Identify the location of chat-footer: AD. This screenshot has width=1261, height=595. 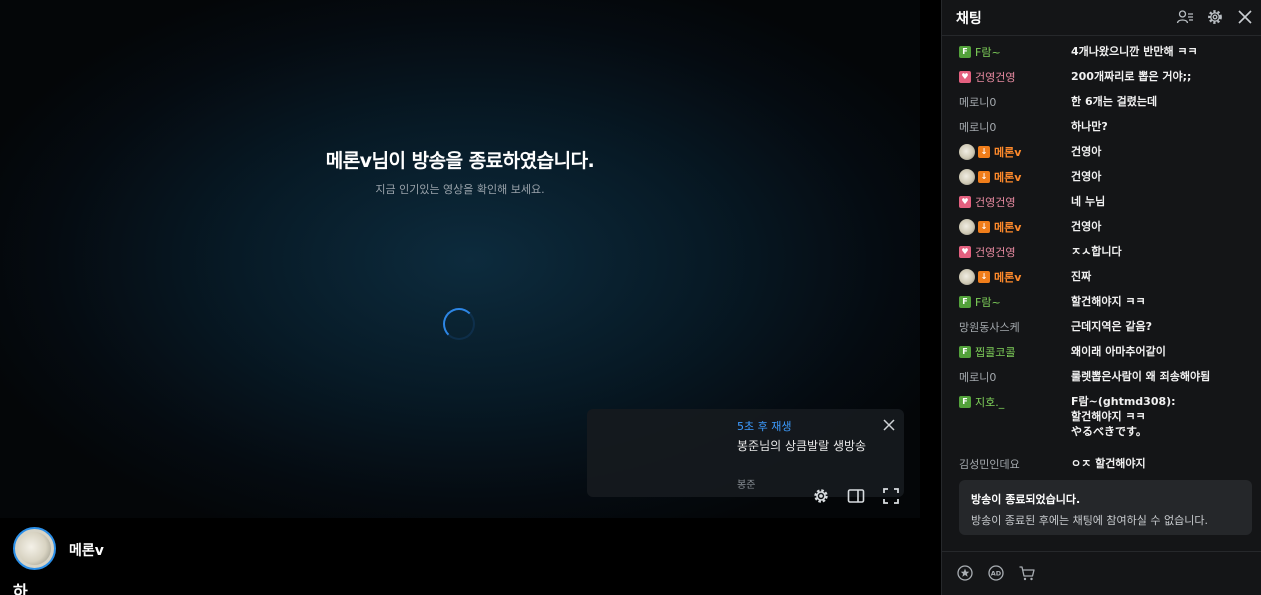
(1101, 573).